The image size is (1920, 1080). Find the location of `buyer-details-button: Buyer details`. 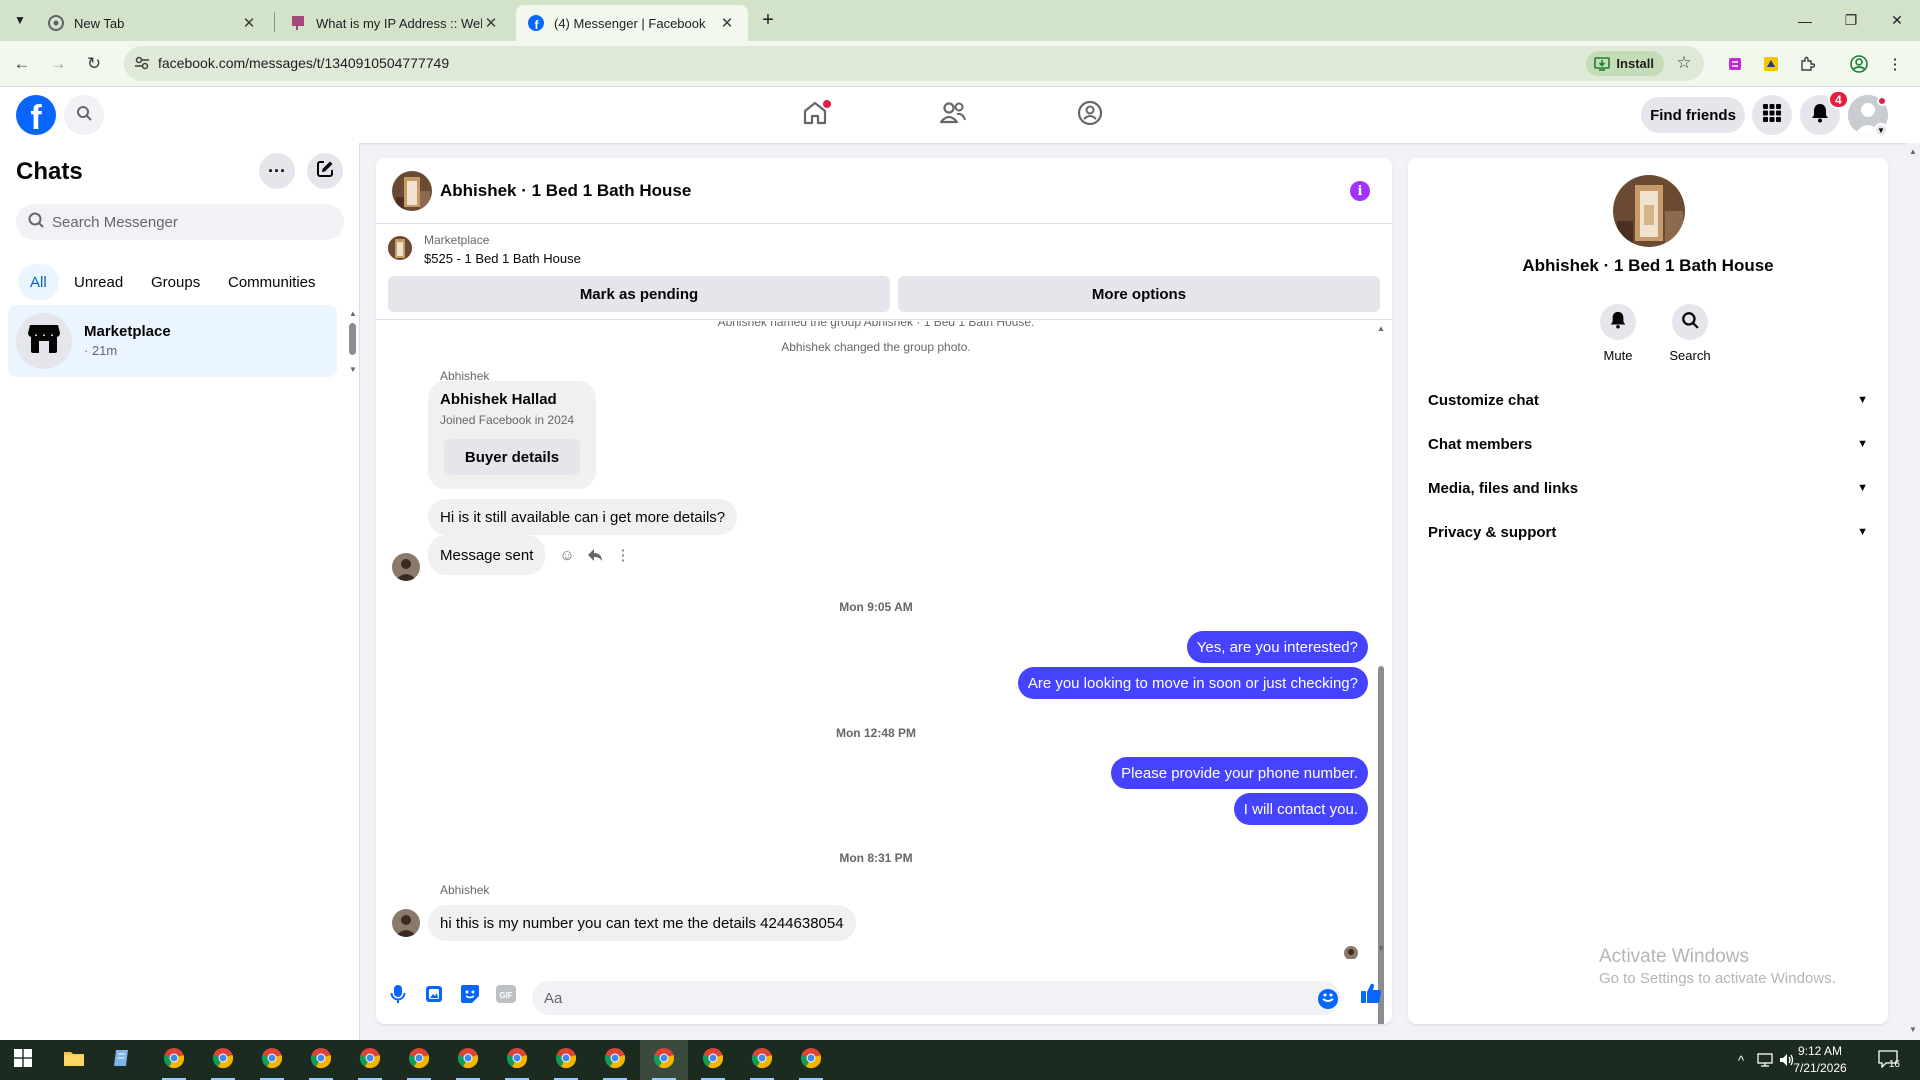

buyer-details-button: Buyer details is located at coordinates (512, 457).